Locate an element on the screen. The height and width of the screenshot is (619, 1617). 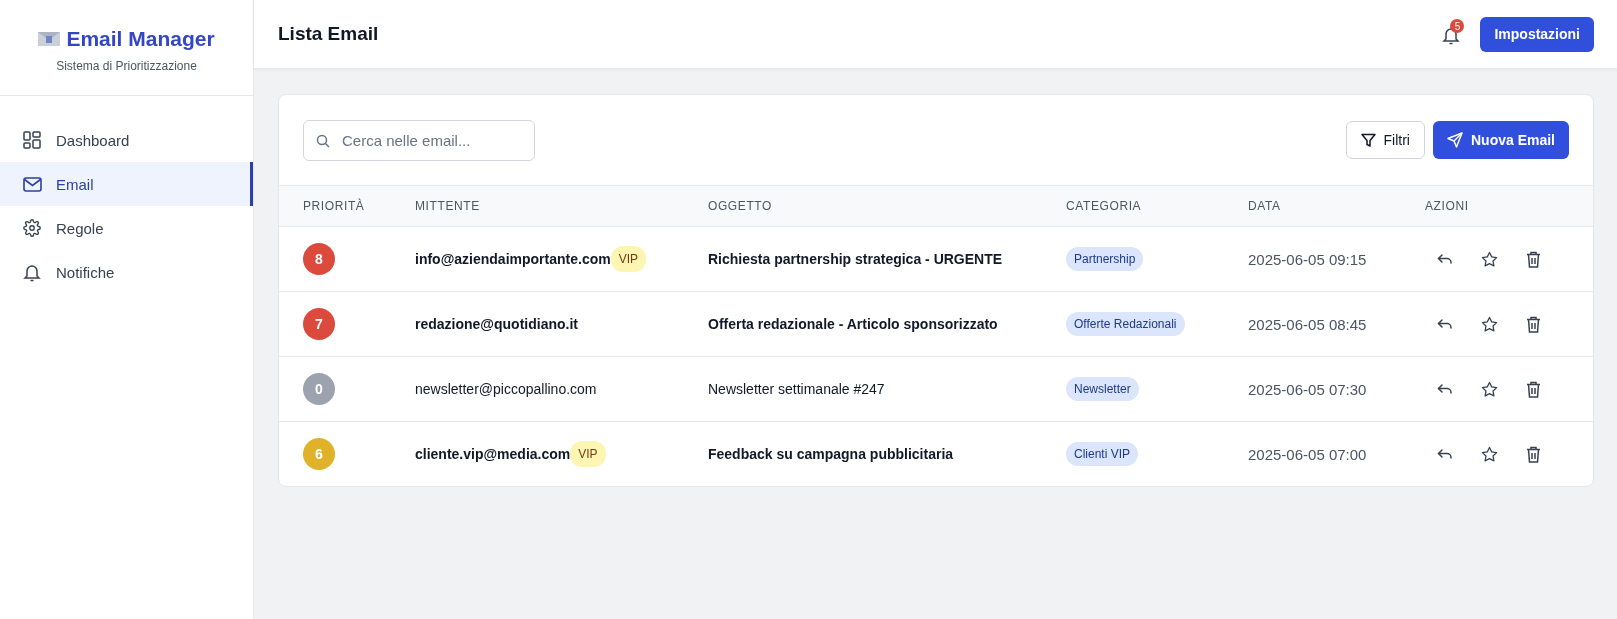
sender-text: newsletter@piccopallino.com is located at coordinates (506, 389).